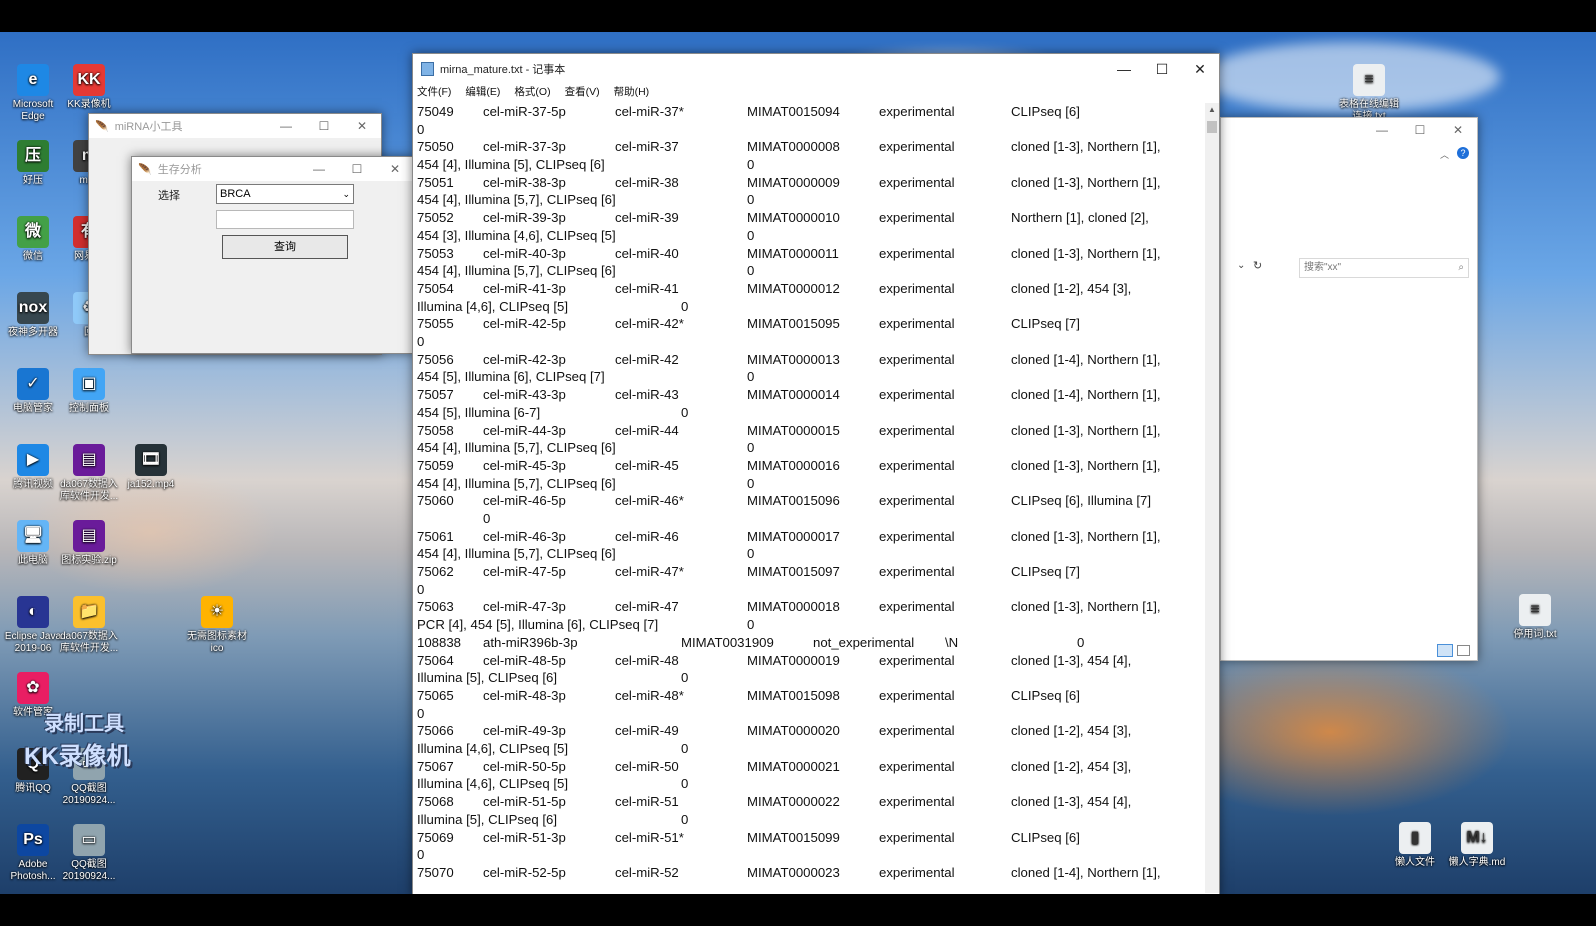 This screenshot has width=1596, height=926. What do you see at coordinates (89, 560) in the screenshot?
I see `desktop-shortcut-label: 图标实验.zip` at bounding box center [89, 560].